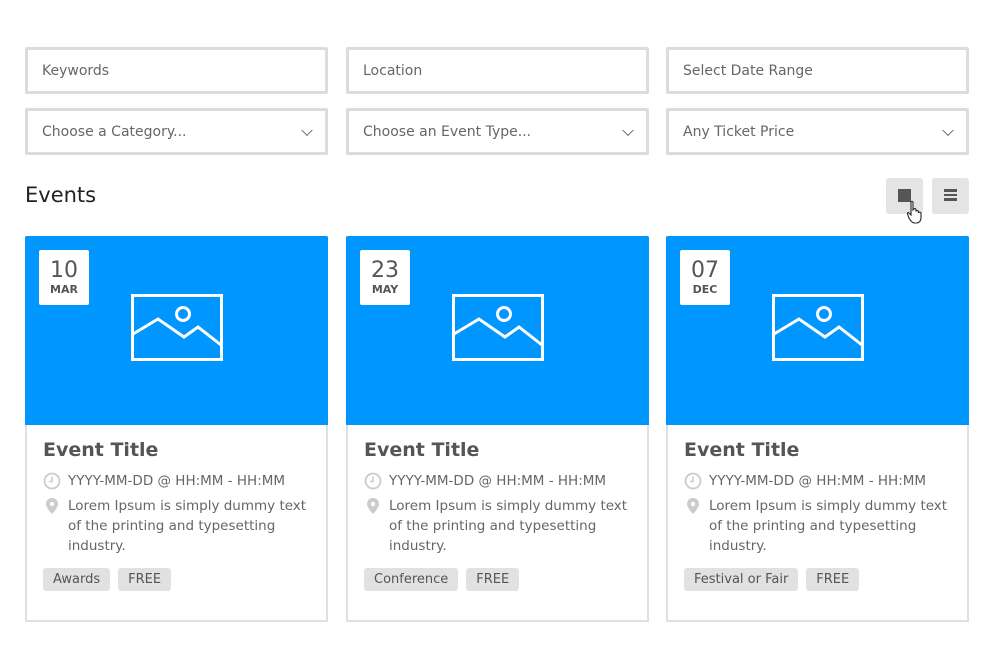 Image resolution: width=1000 pixels, height=667 pixels. I want to click on list-view-icon, so click(950, 195).